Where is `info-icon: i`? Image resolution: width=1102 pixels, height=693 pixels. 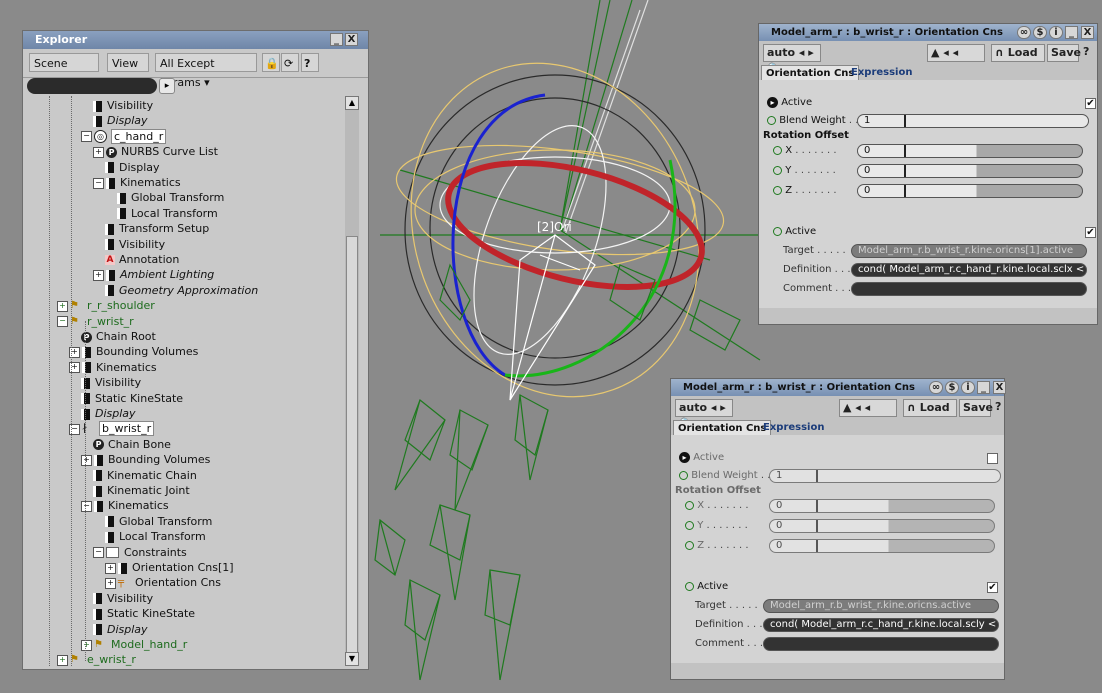 info-icon: i is located at coordinates (1056, 32).